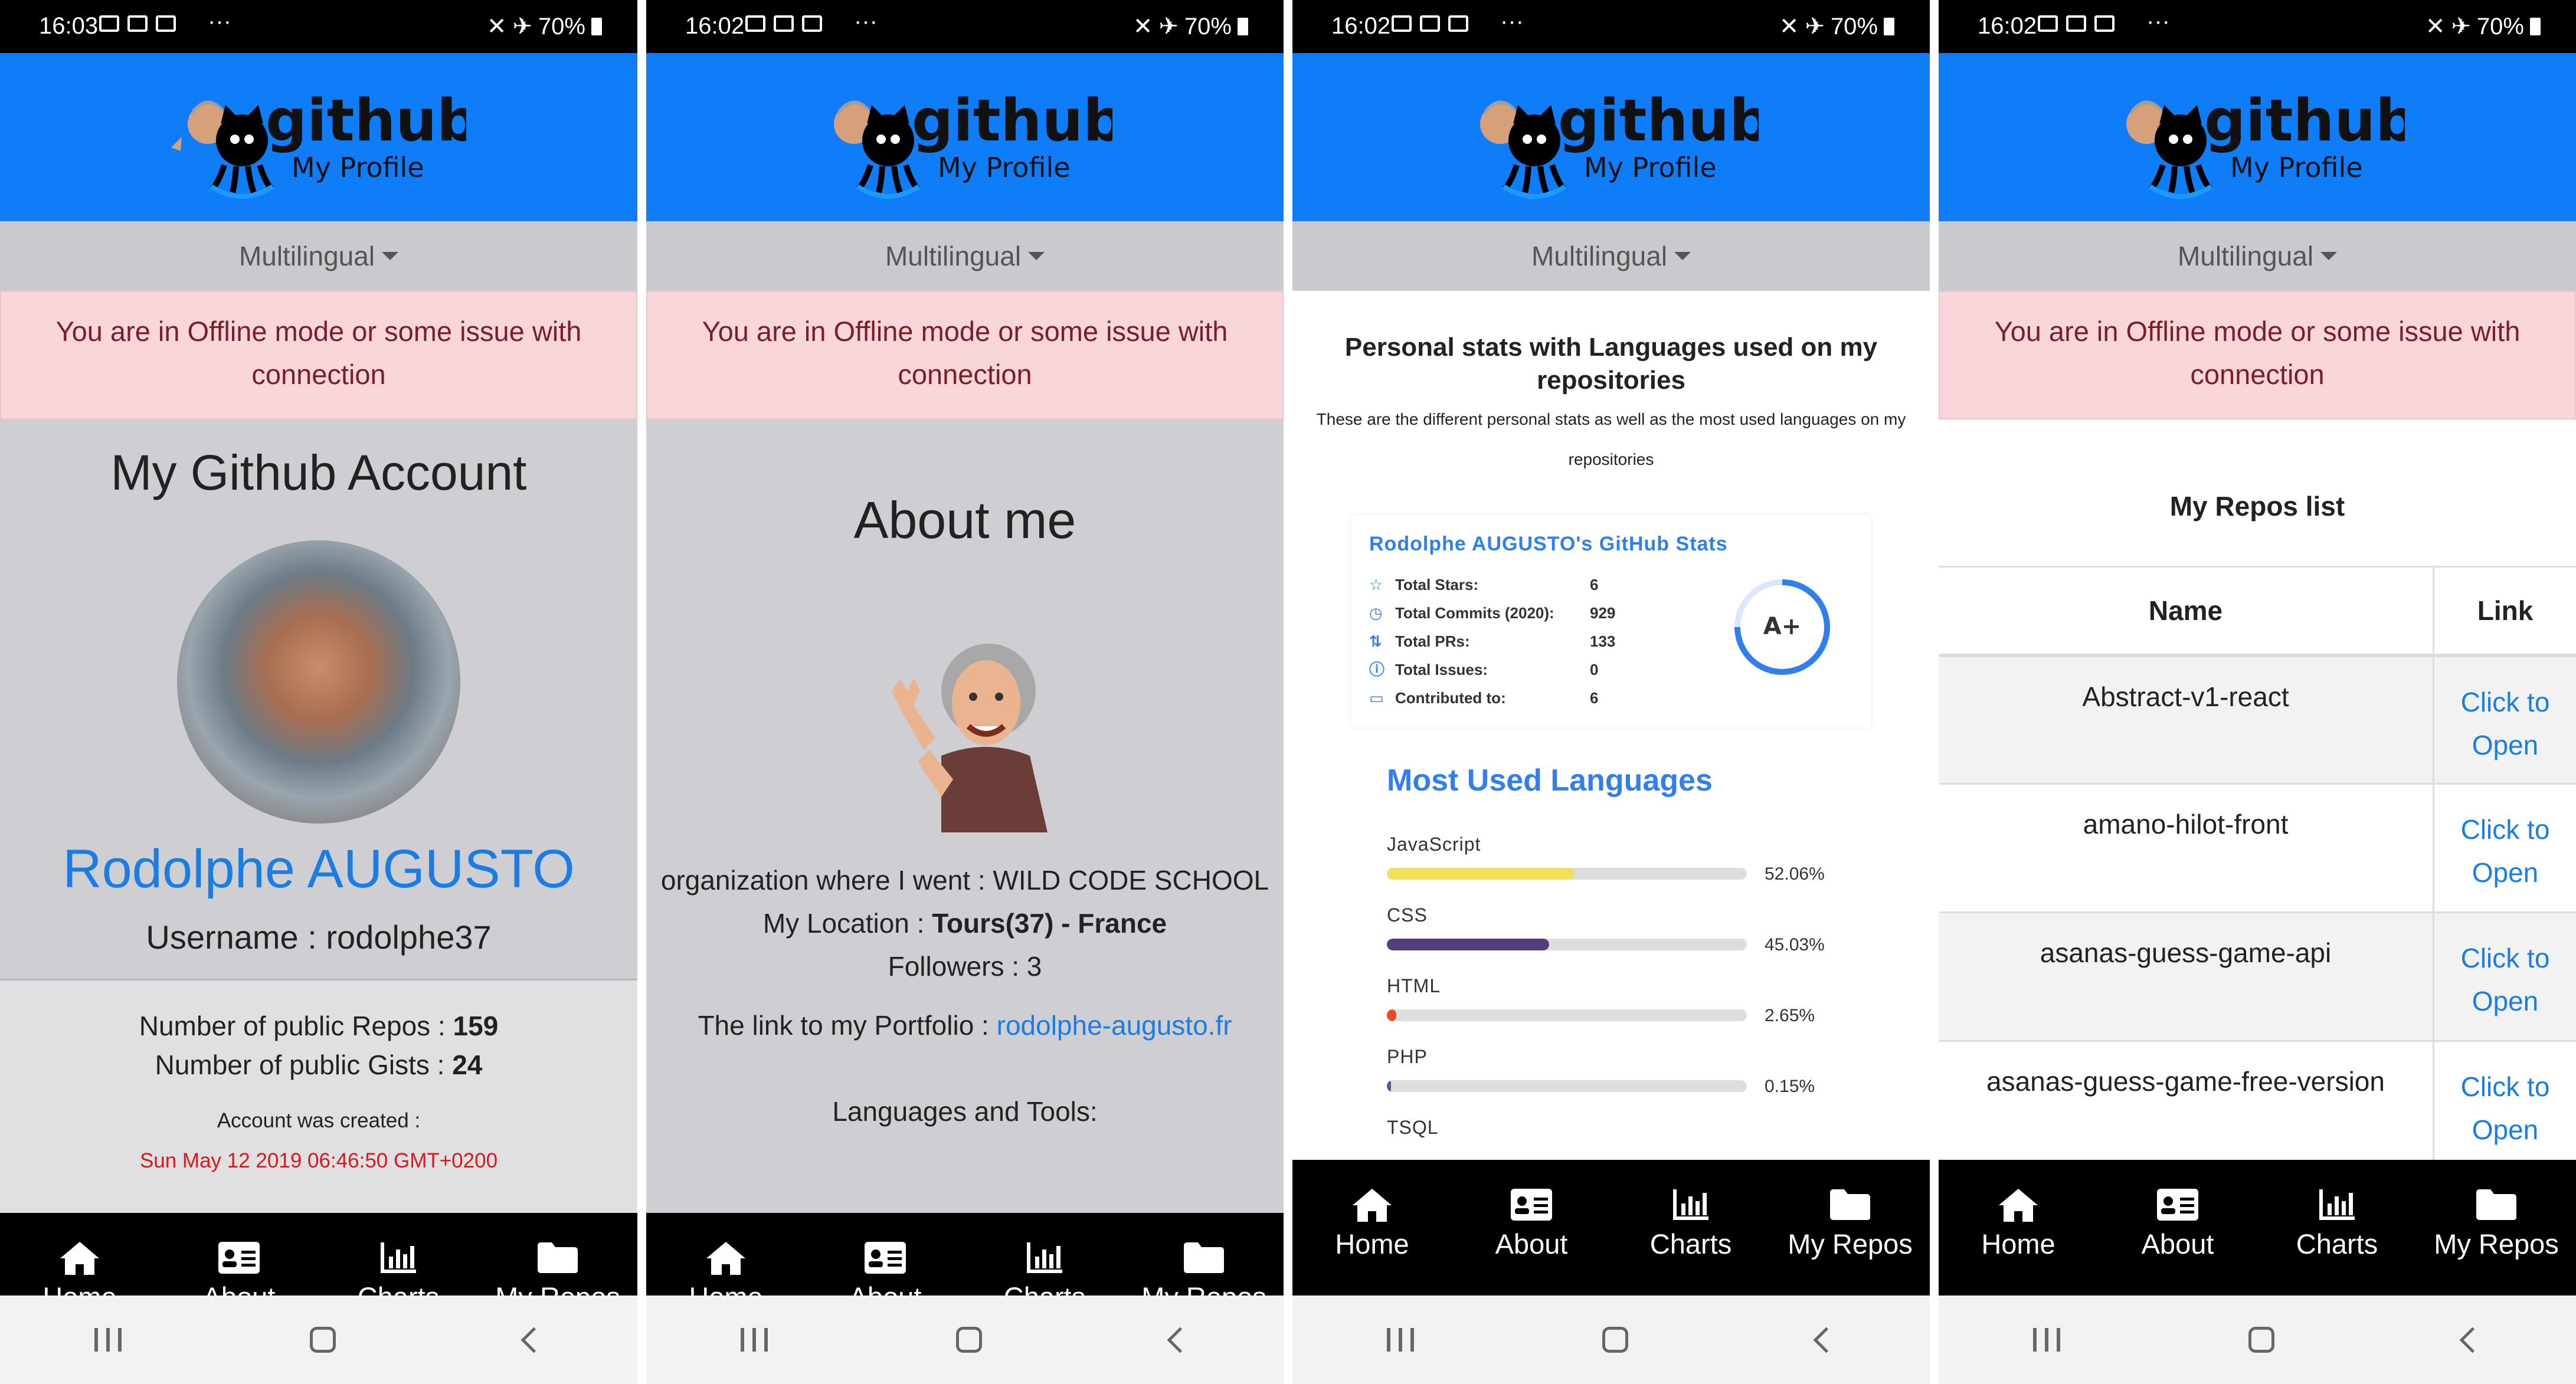 This screenshot has width=2576, height=1384. Describe the element at coordinates (220, 21) in the screenshot. I see `more-notifications-icon: ···` at that location.